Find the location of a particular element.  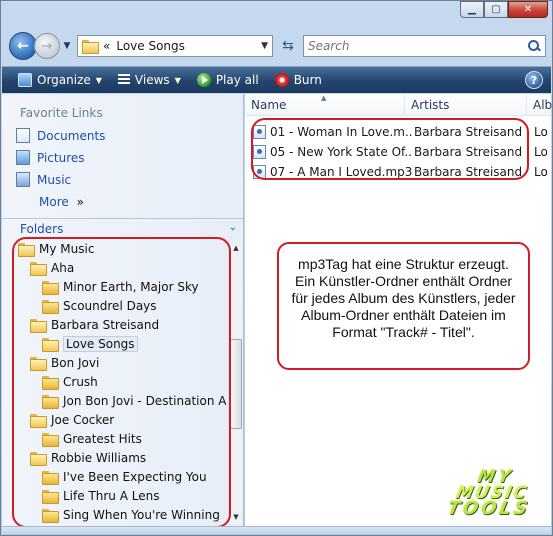

tree-item-label: Scoundrel Days is located at coordinates (110, 305).